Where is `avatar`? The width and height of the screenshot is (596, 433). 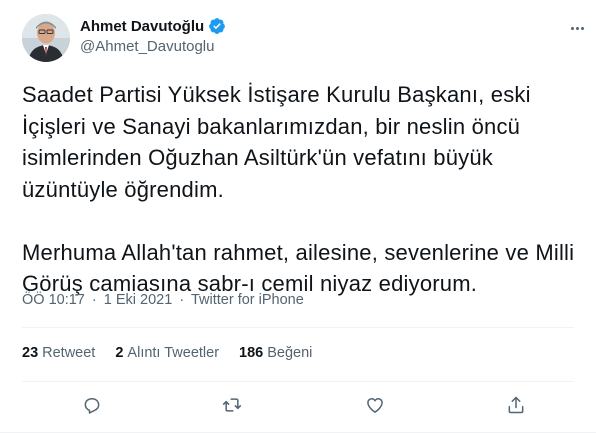
avatar is located at coordinates (46, 38).